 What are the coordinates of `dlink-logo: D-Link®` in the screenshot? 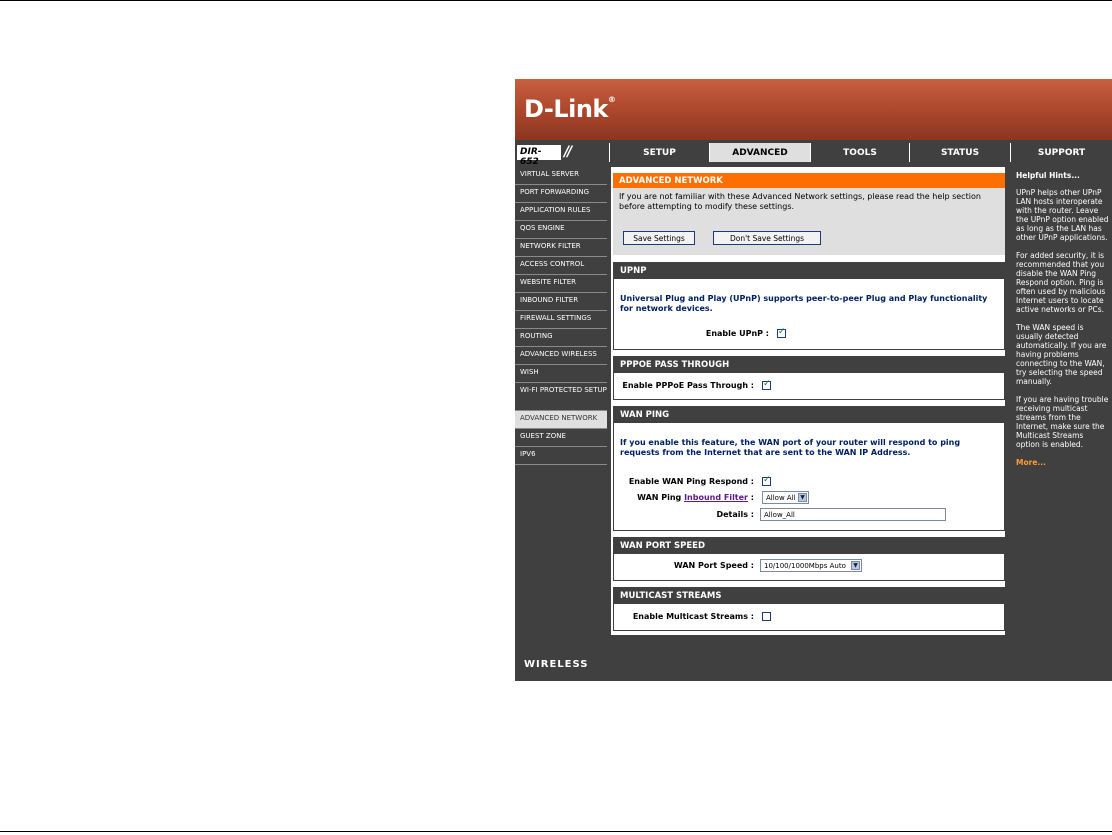 It's located at (570, 109).